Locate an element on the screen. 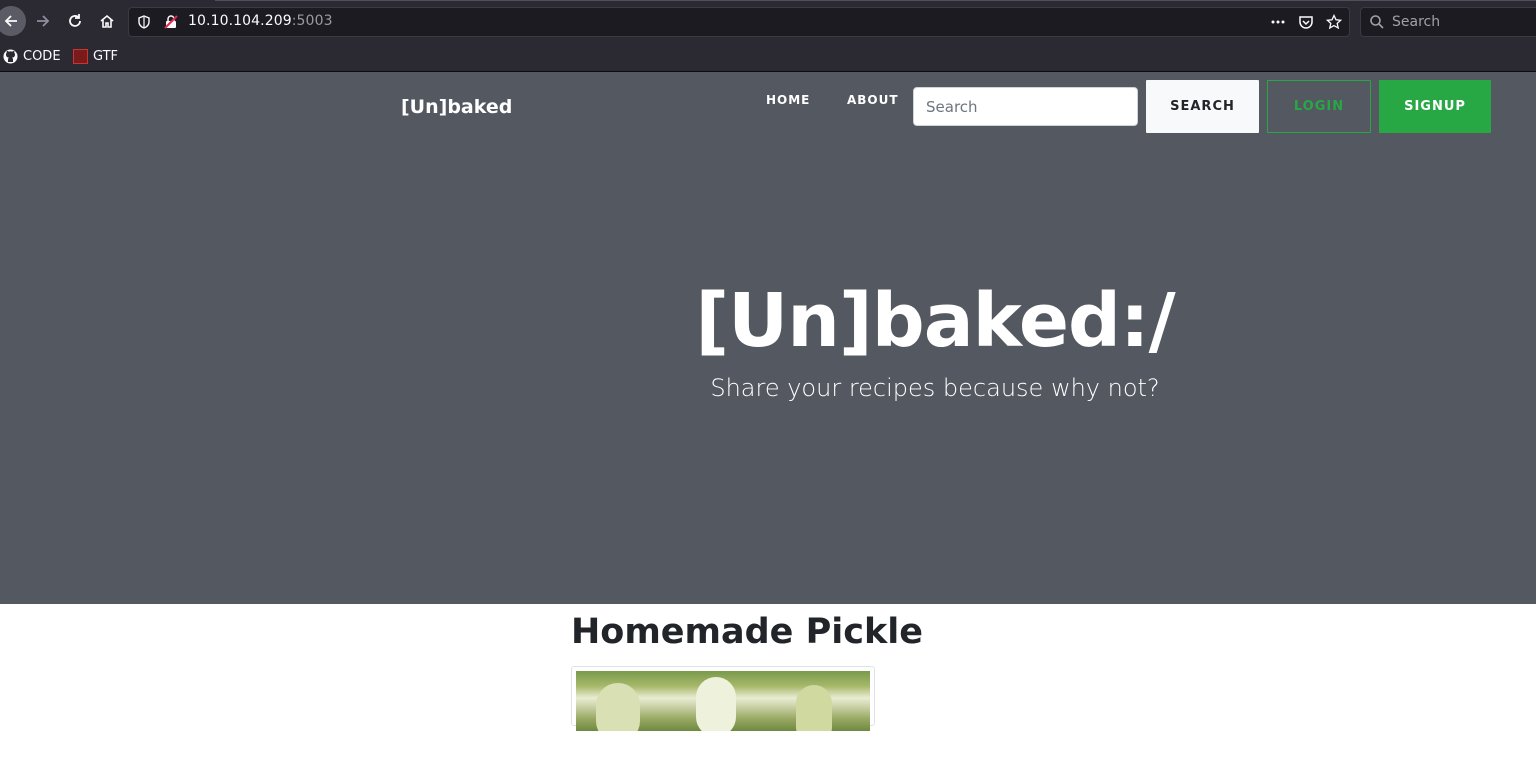 The height and width of the screenshot is (782, 1536). bookmark-gtf: GTF is located at coordinates (95, 56).